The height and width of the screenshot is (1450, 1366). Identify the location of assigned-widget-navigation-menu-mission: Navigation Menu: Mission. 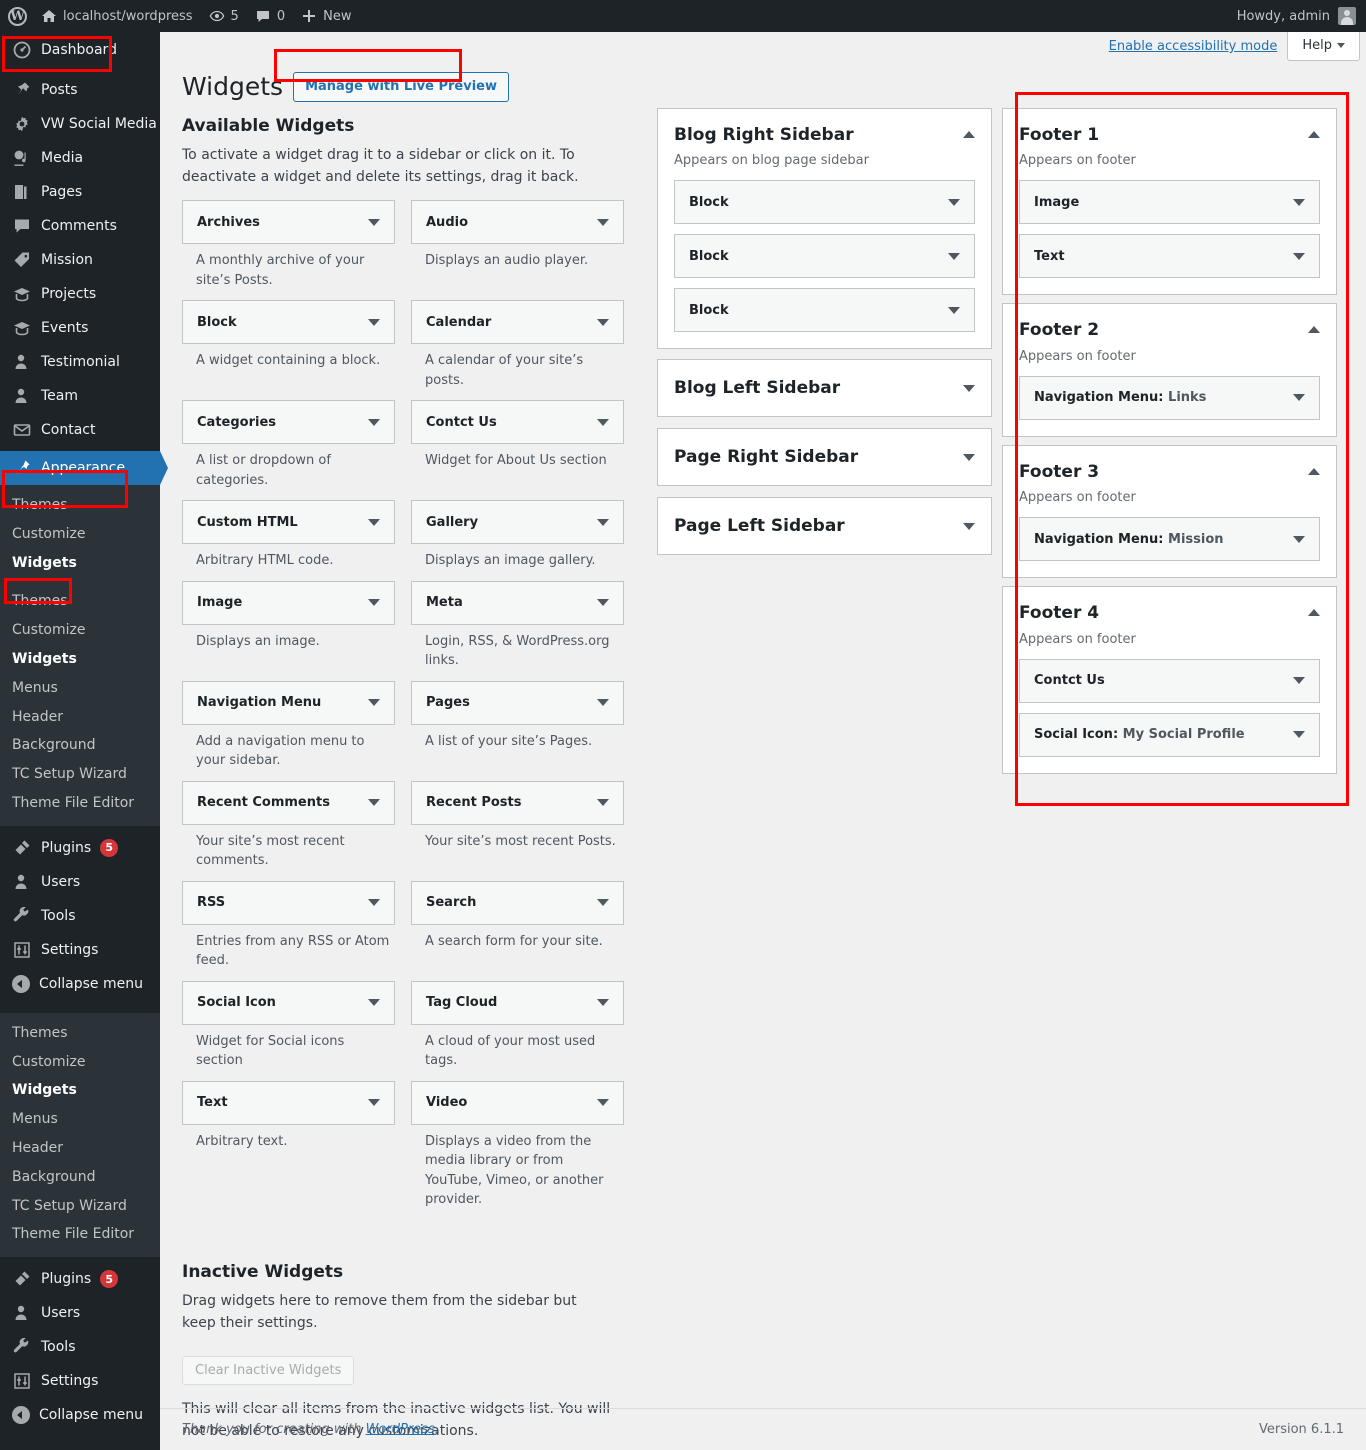
(1169, 539).